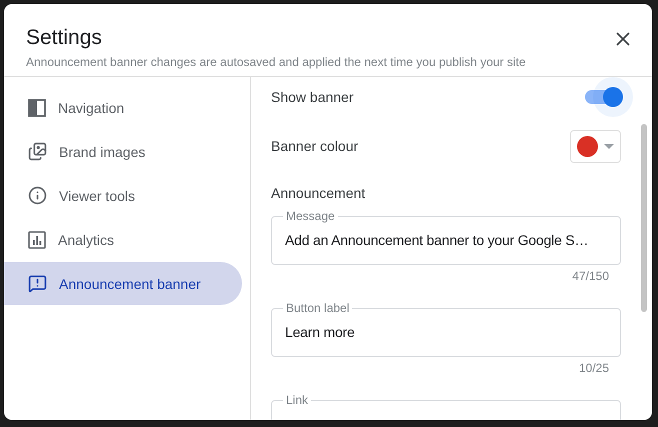 The width and height of the screenshot is (658, 427). I want to click on sidebar-layout-icon, so click(37, 107).